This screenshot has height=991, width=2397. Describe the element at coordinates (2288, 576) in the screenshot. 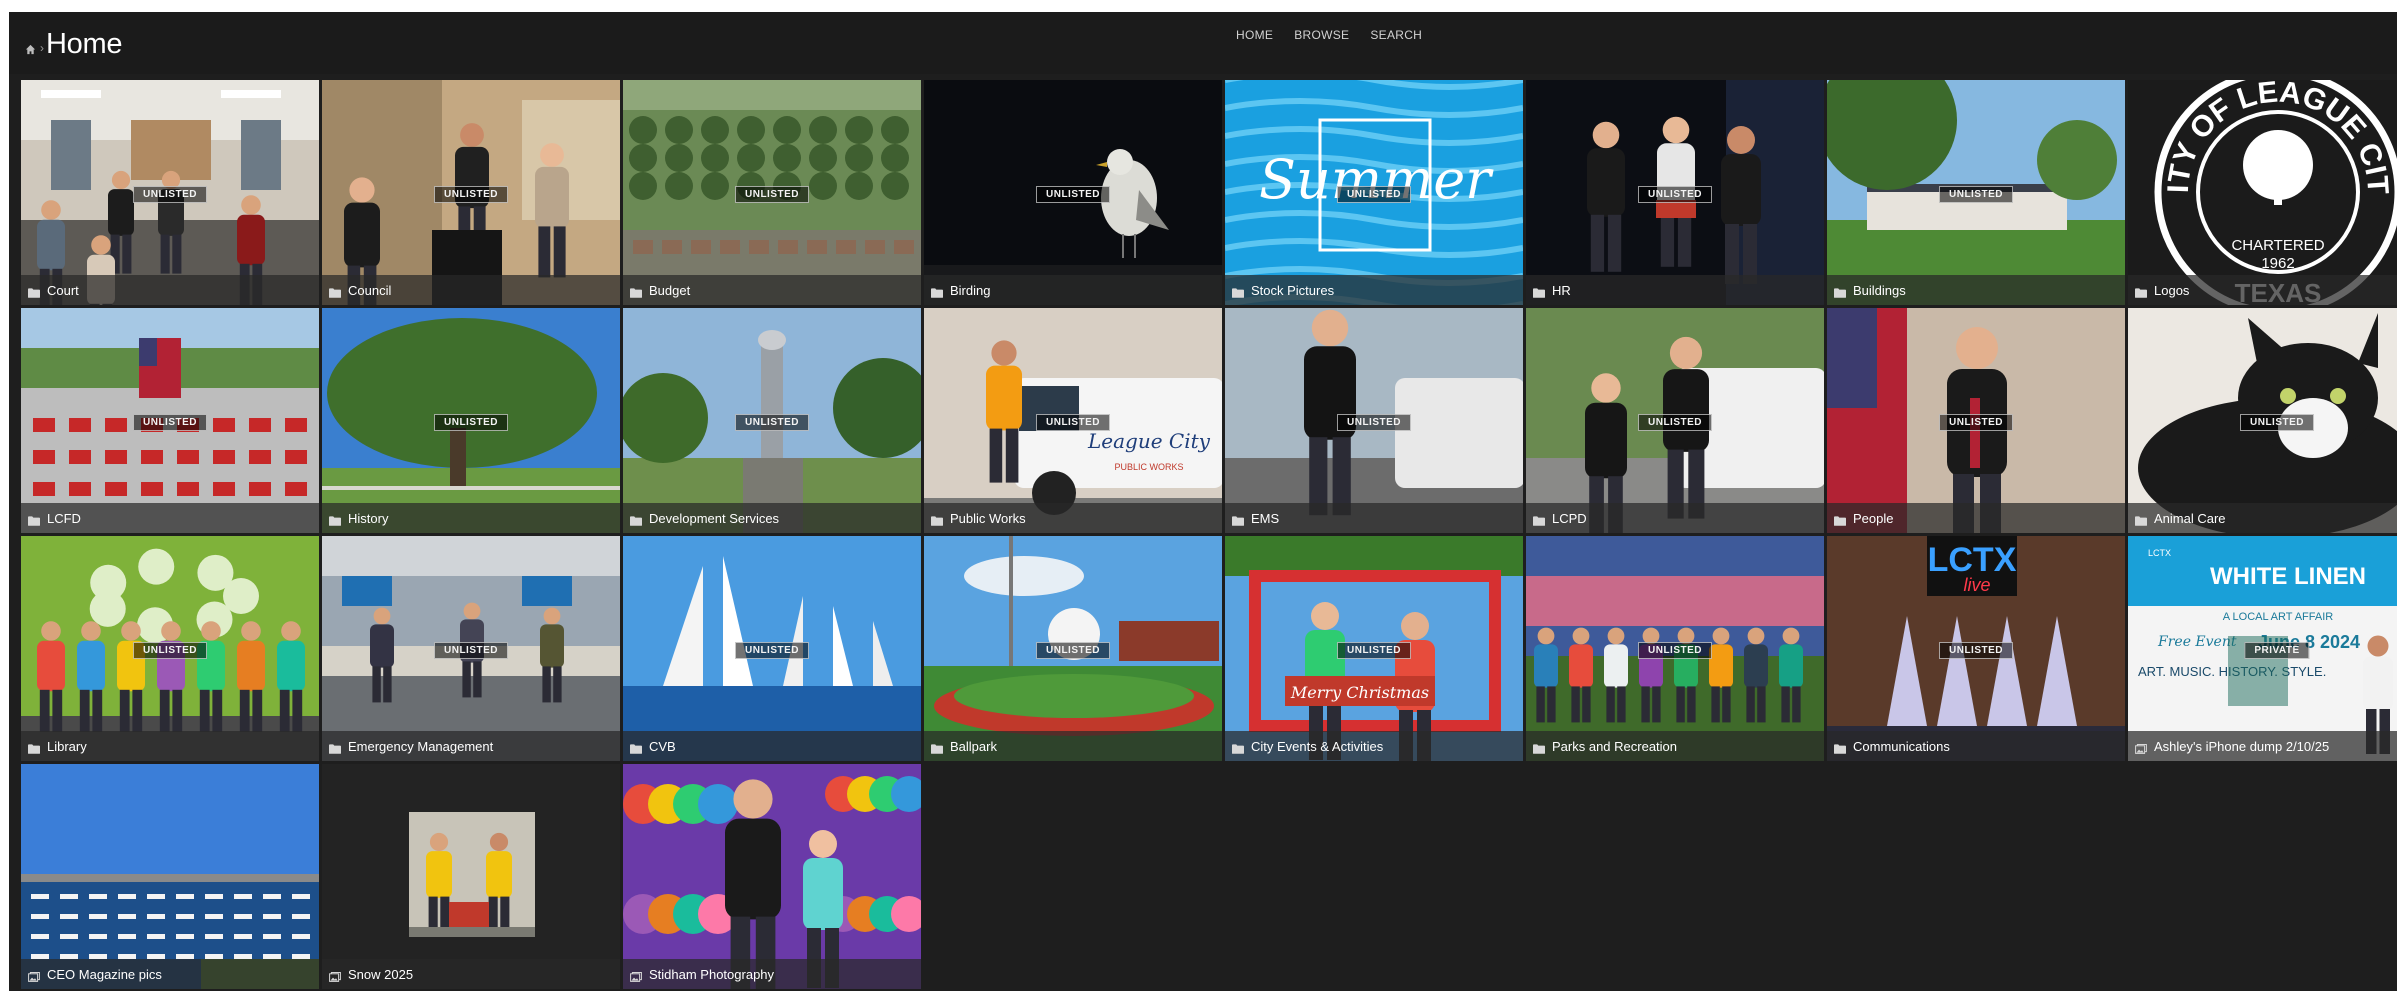

I see `svg-text: WHITE LINEN` at that location.